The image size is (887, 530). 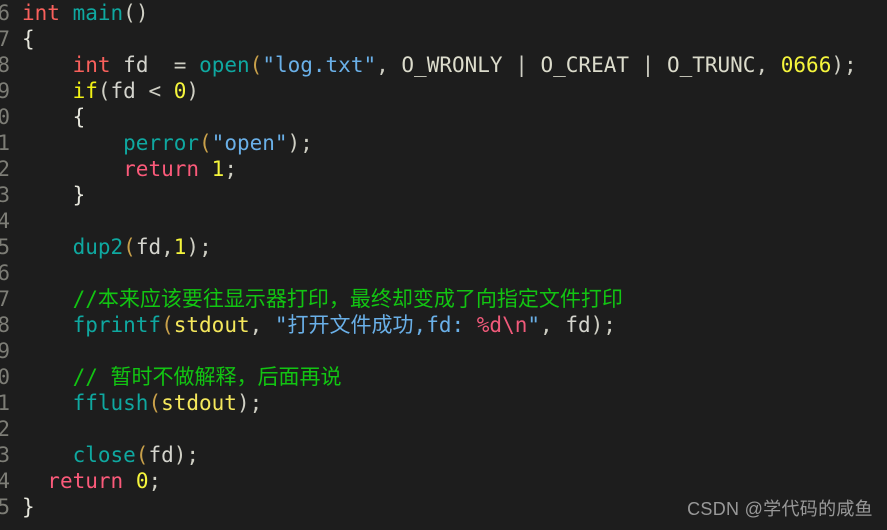 What do you see at coordinates (98, 247) in the screenshot?
I see `token-function-name: dup2` at bounding box center [98, 247].